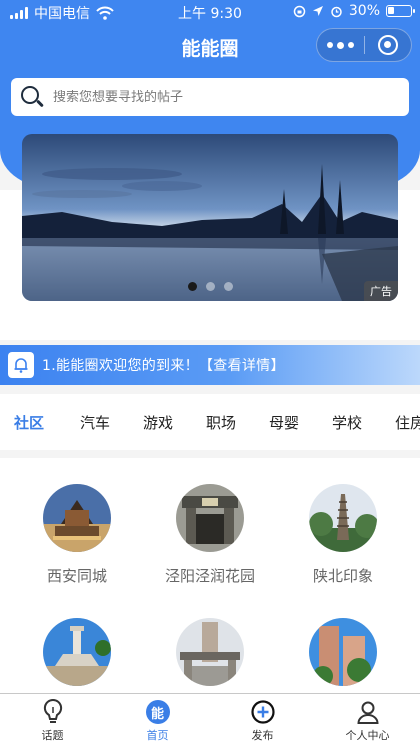  I want to click on more-menu-button, so click(340, 45).